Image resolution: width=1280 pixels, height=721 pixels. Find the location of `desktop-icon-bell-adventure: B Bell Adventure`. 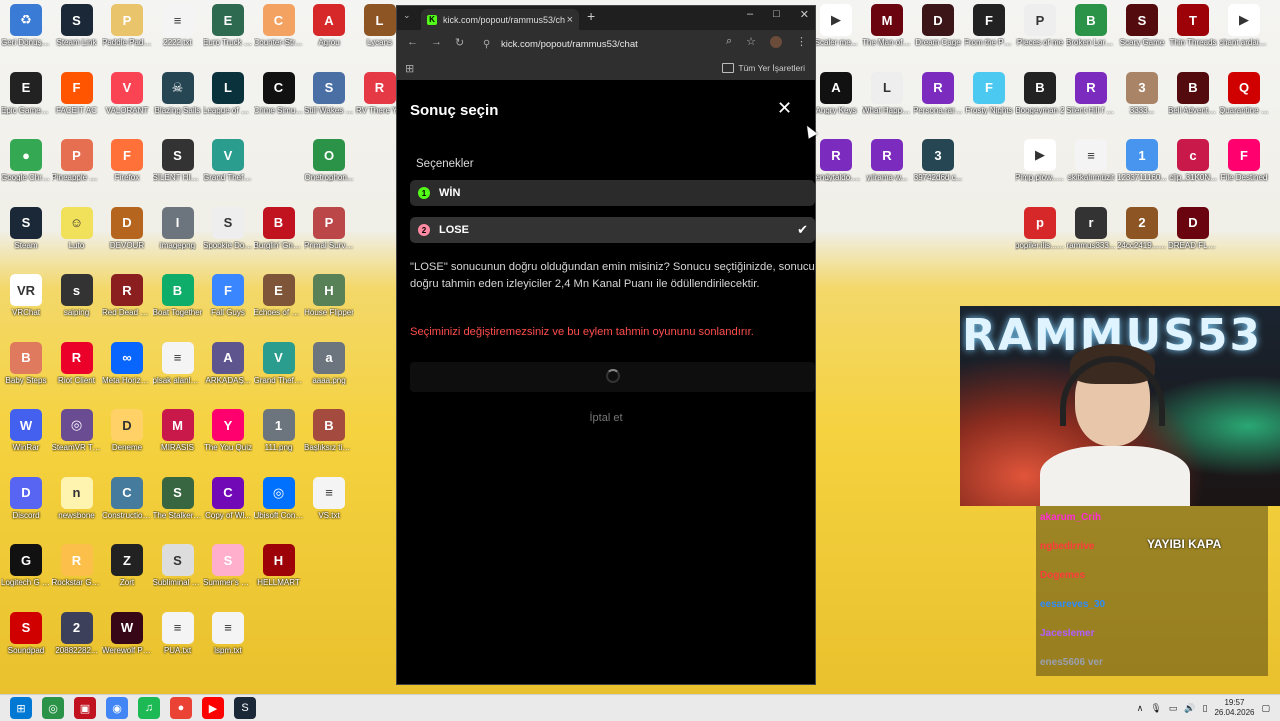

desktop-icon-bell-adventure: B Bell Adventure is located at coordinates (1193, 93).